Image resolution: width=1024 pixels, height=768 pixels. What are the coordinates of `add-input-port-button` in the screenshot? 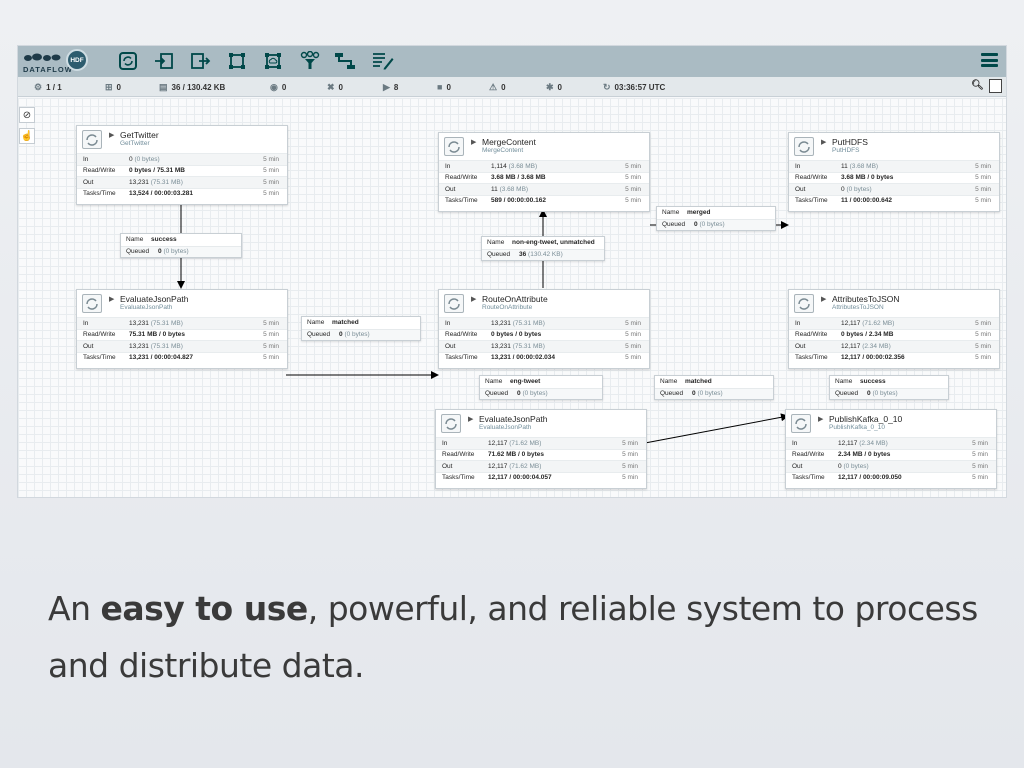 It's located at (164, 61).